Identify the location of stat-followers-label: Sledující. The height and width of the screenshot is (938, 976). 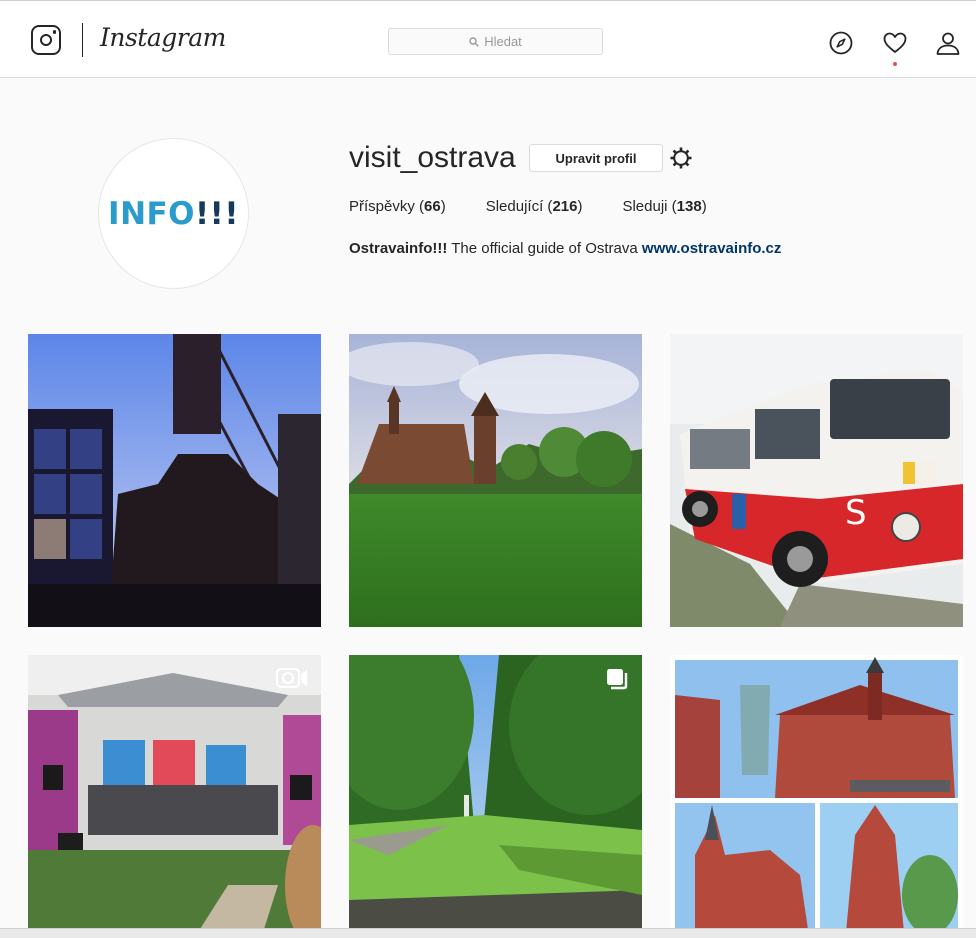
(514, 206).